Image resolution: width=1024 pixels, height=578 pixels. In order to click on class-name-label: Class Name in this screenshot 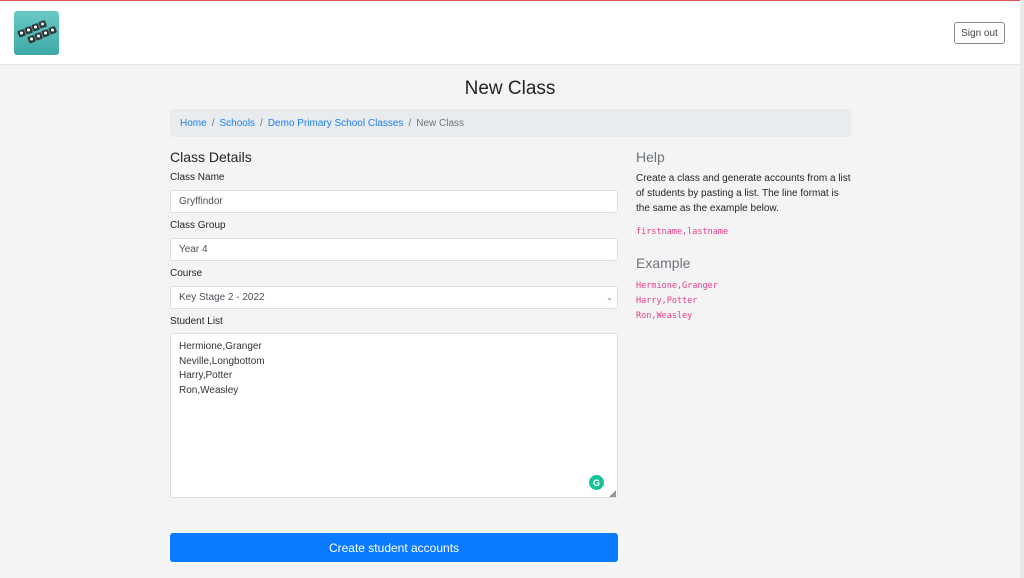, I will do `click(197, 177)`.